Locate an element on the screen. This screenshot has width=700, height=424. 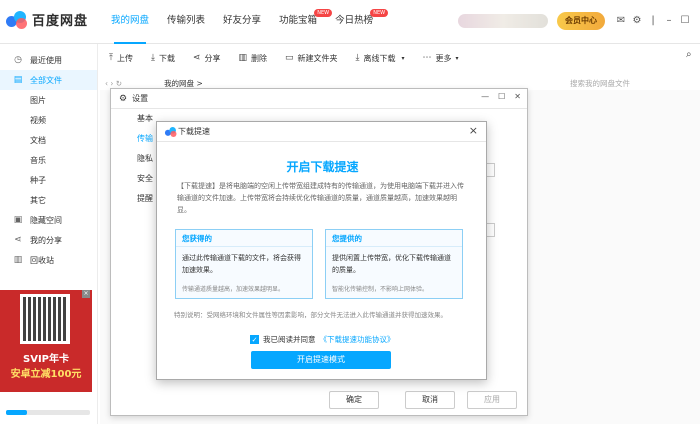
sidebar-item-torrents: 种子 is located at coordinates (48, 180).